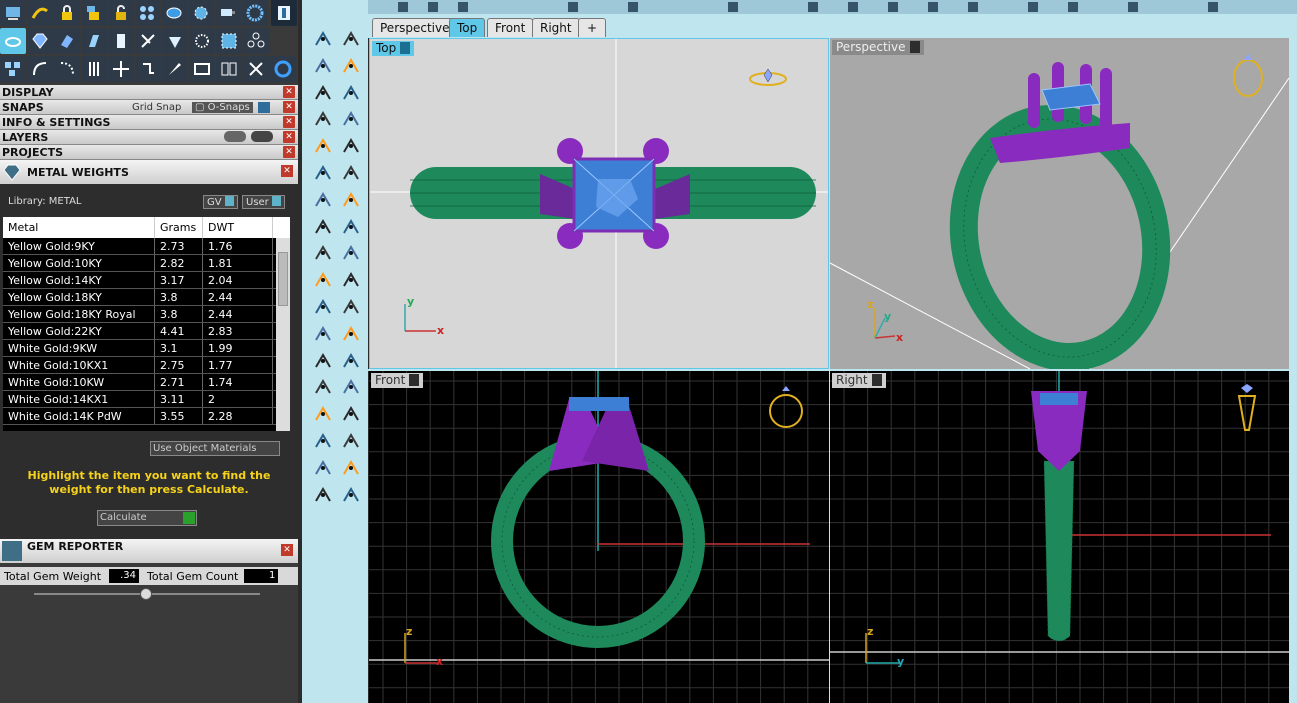 Image resolution: width=1297 pixels, height=703 pixels. Describe the element at coordinates (79, 227) in the screenshot. I see `column-header-metal: Metal` at that location.